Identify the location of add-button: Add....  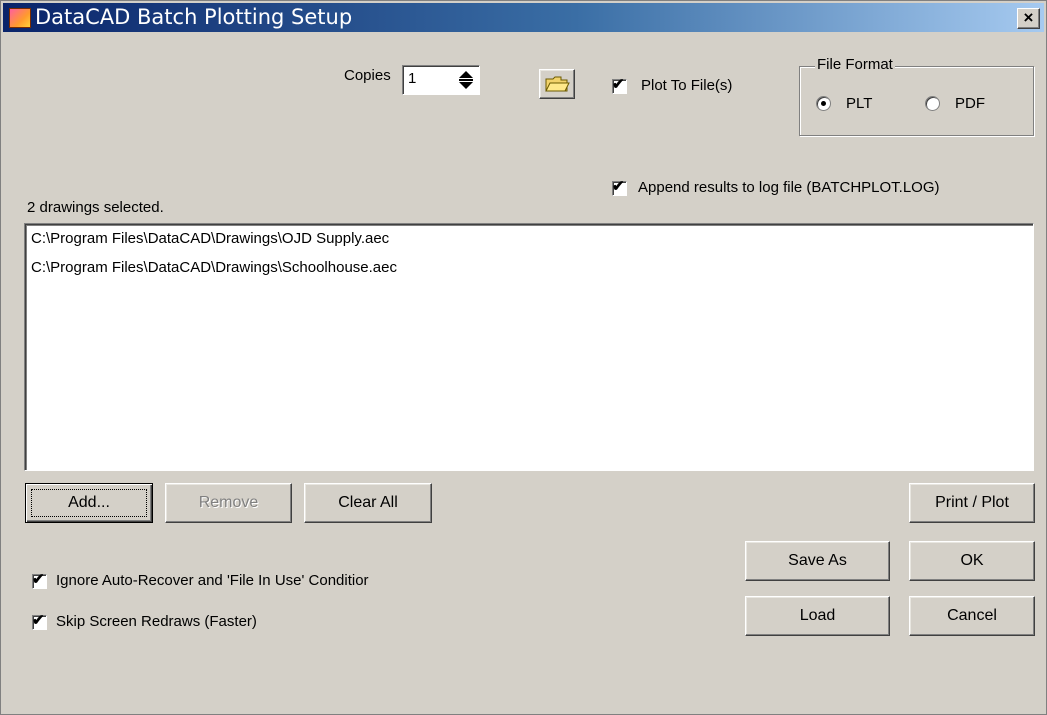
(89, 503).